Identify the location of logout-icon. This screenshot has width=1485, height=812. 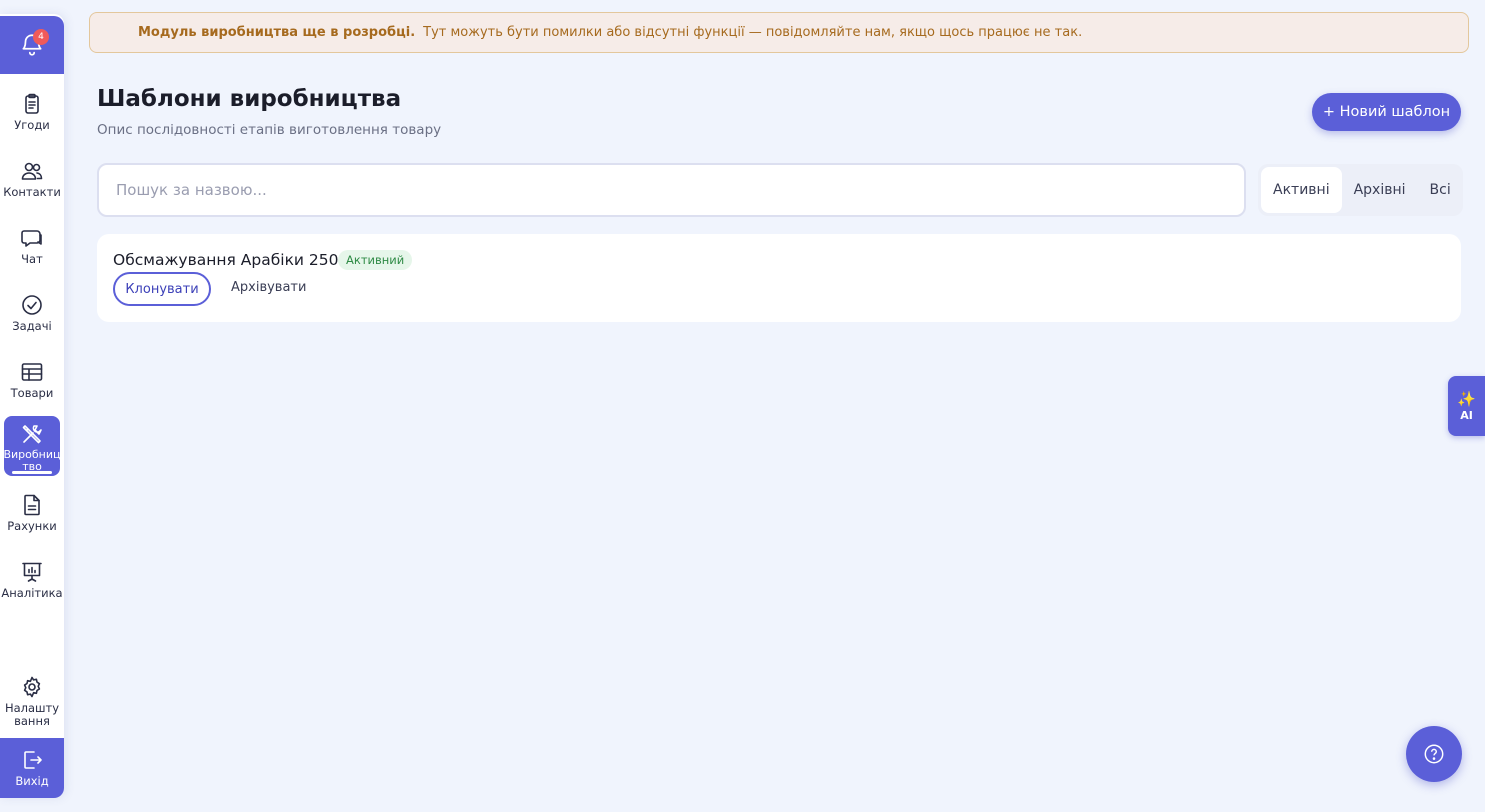
(33, 760).